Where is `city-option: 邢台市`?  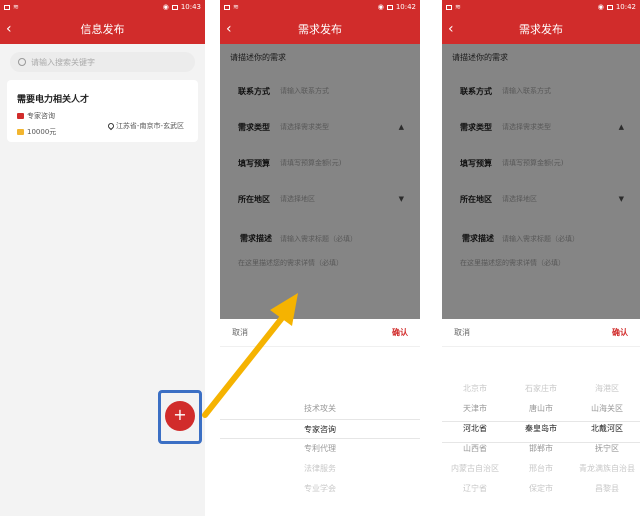 city-option: 邢台市 is located at coordinates (541, 469).